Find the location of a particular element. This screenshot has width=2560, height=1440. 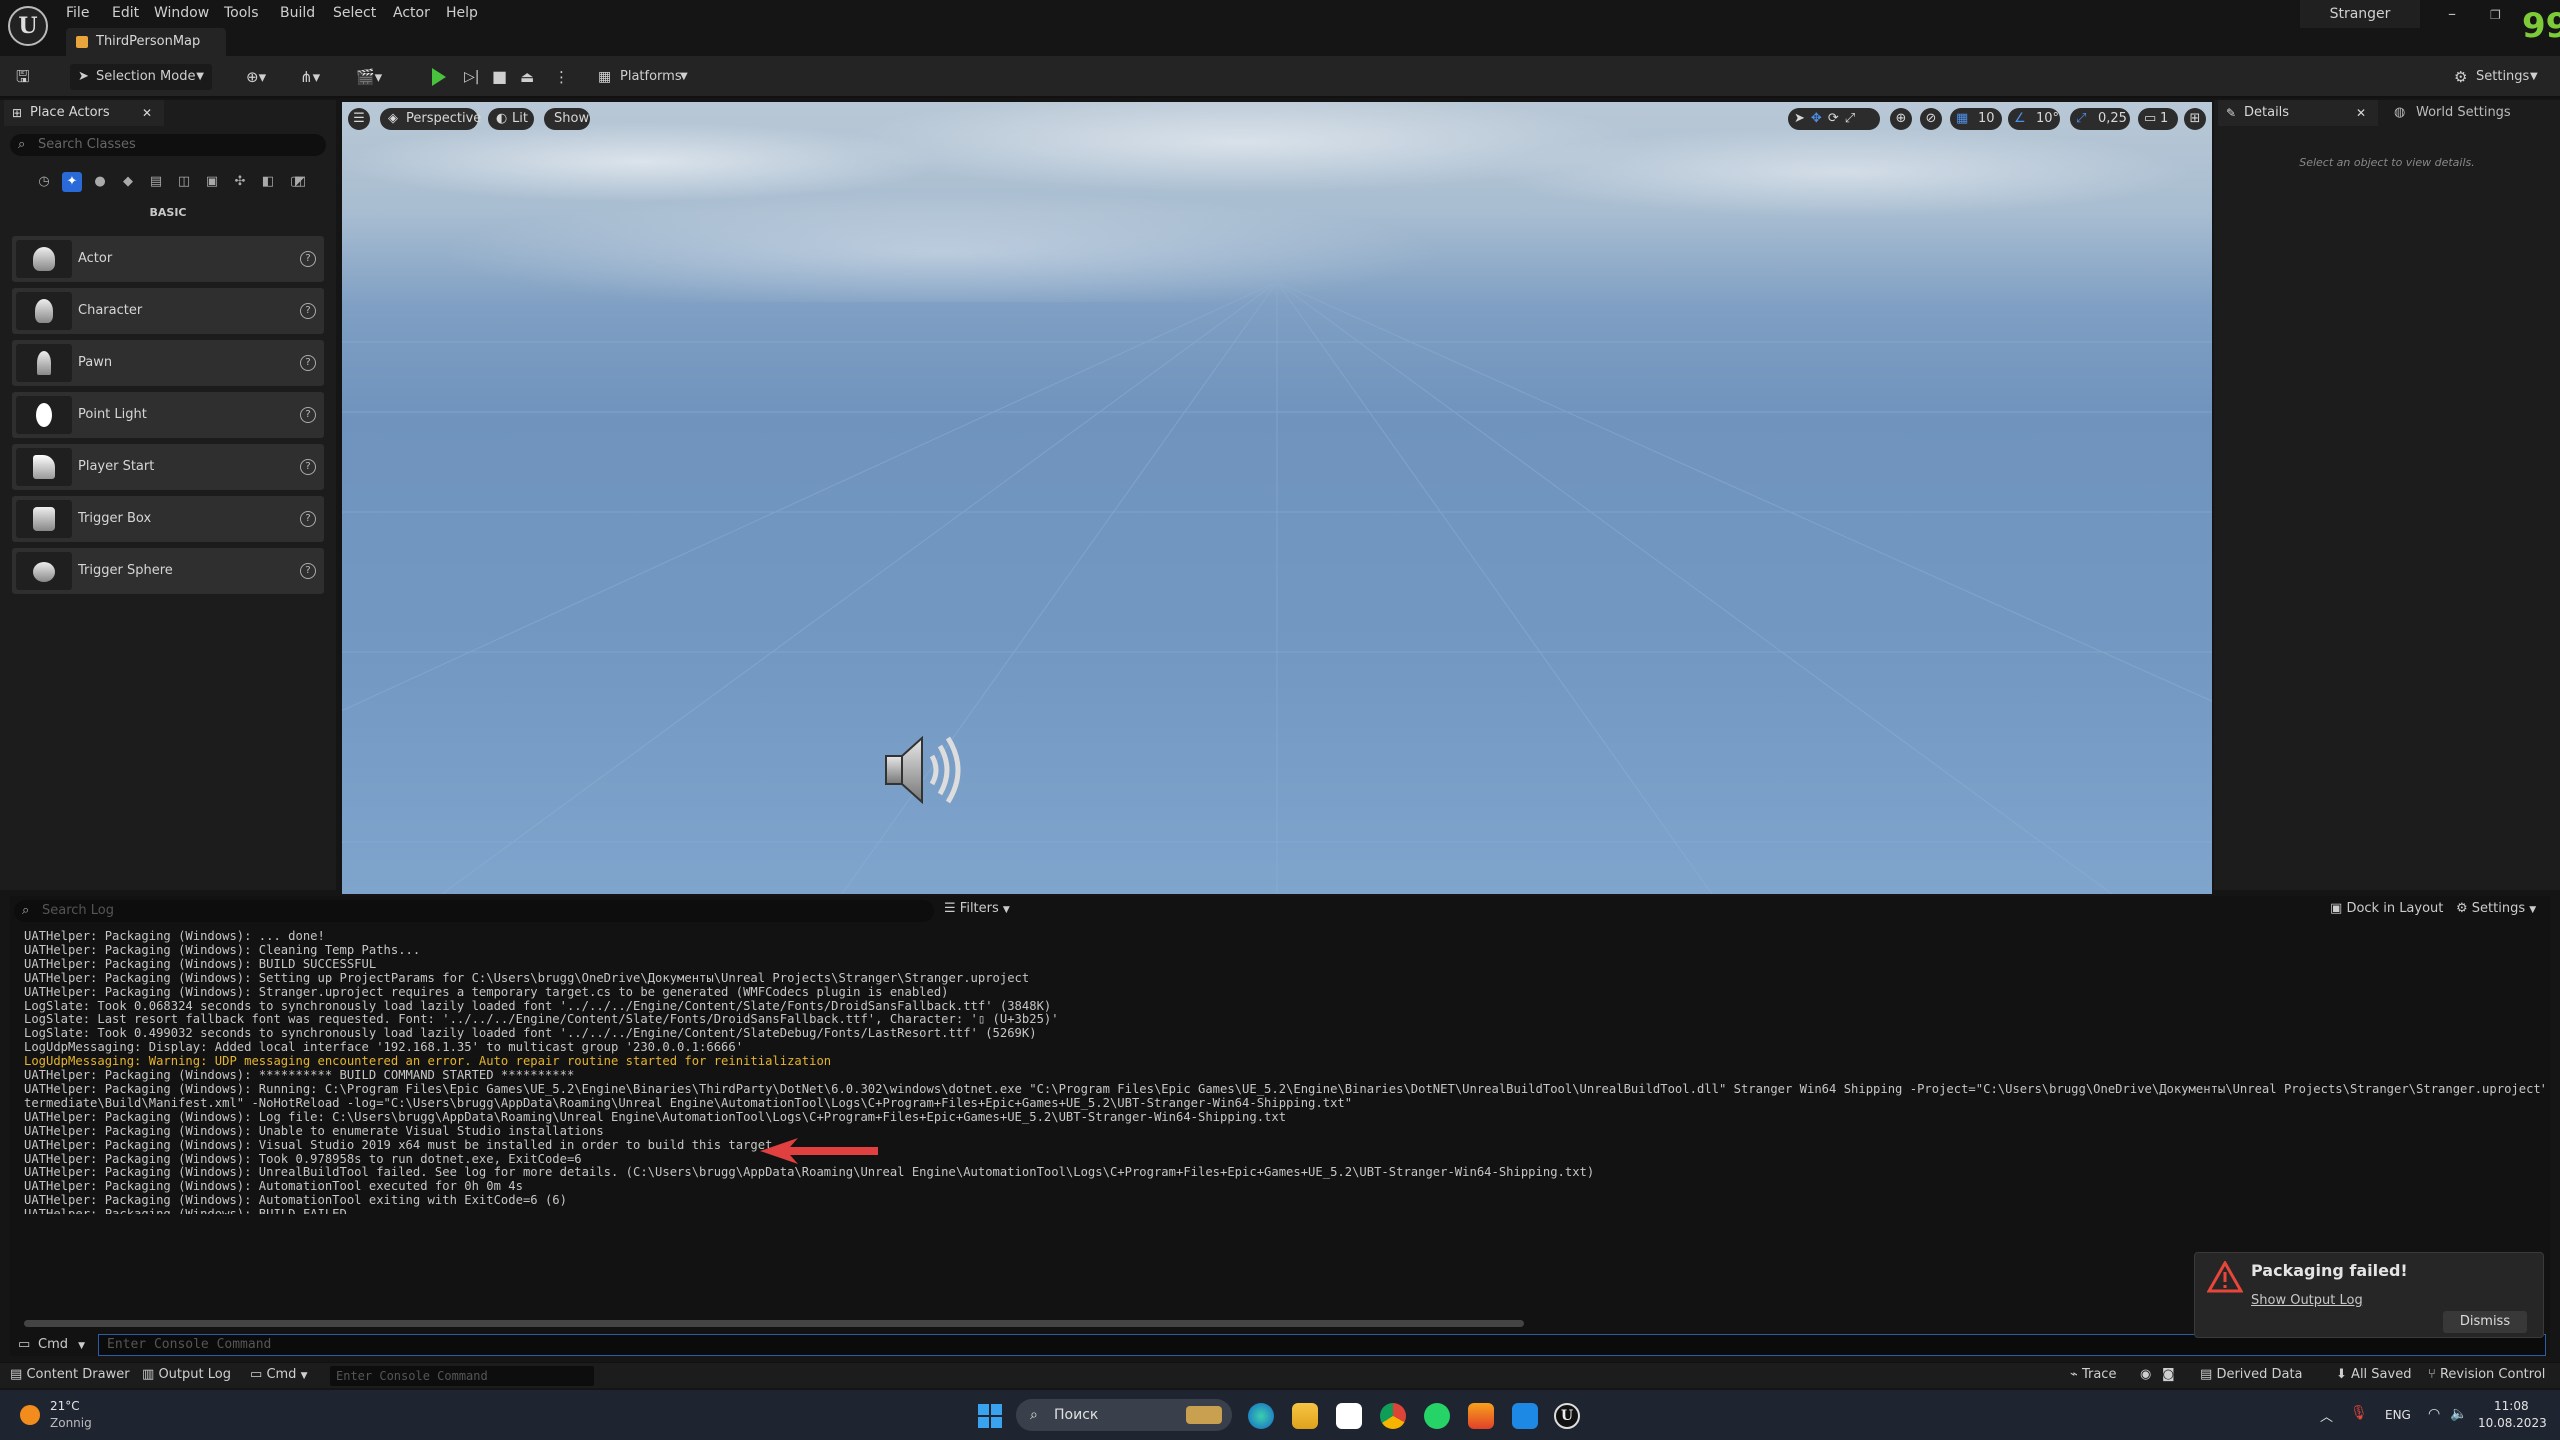

tab-world-settings: ◍ World Settings is located at coordinates (2471, 113).